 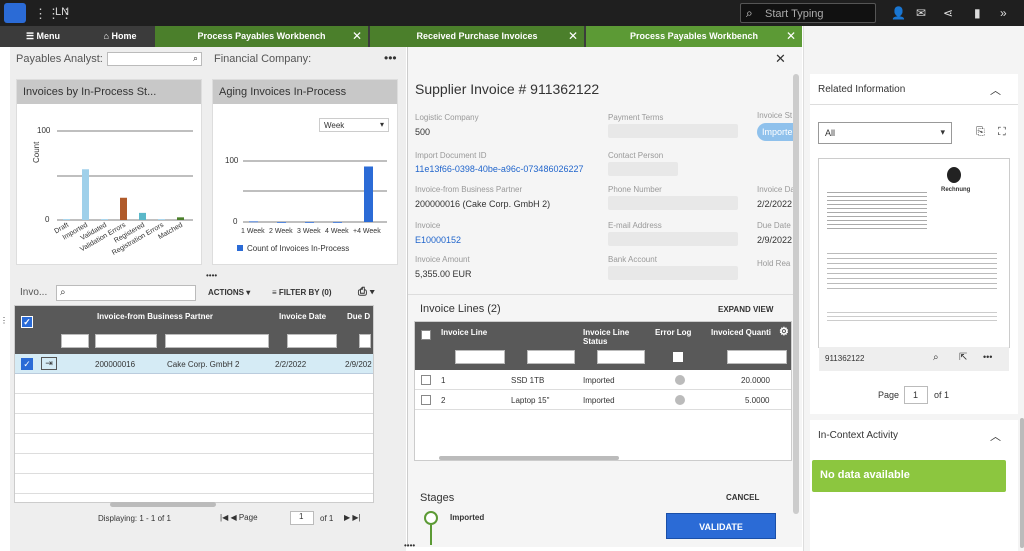 What do you see at coordinates (356, 517) in the screenshot?
I see `last-page-icon: ▶|` at bounding box center [356, 517].